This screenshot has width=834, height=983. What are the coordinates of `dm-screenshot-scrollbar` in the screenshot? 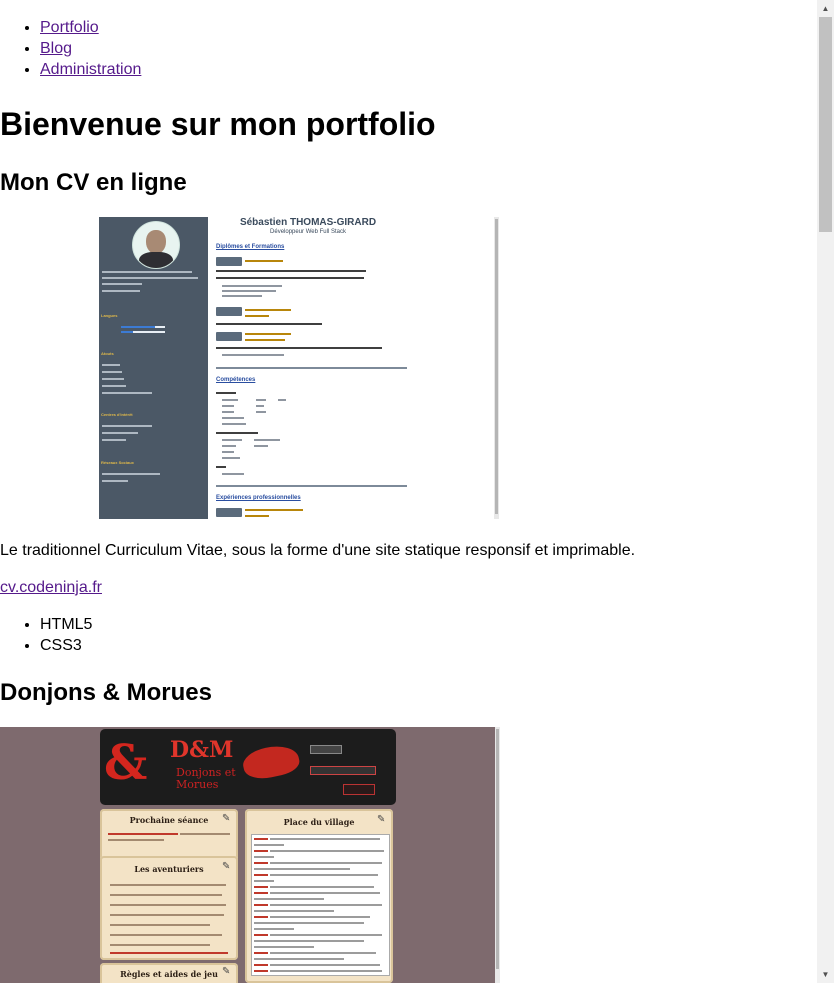 It's located at (497, 855).